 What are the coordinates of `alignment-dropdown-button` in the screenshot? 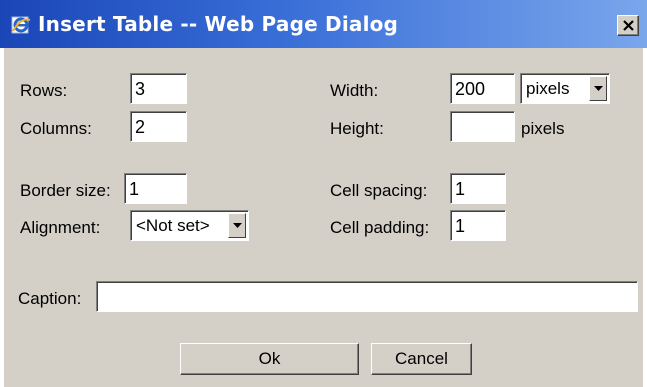 It's located at (237, 225).